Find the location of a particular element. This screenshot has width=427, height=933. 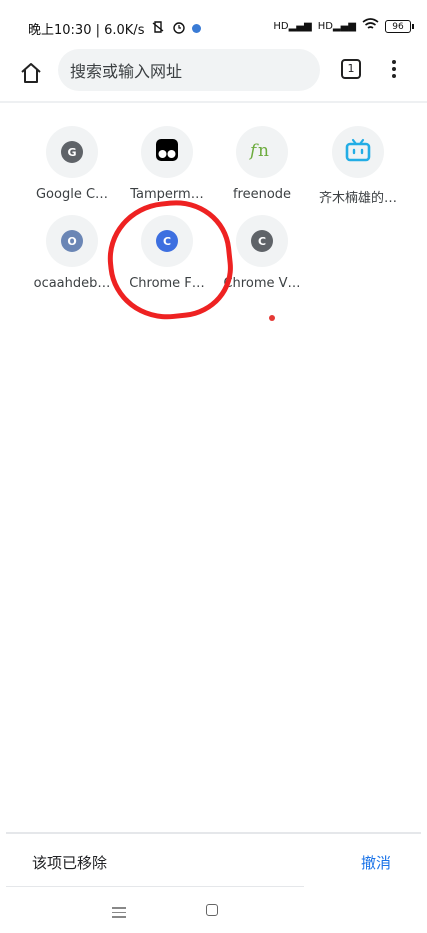

letter-c-icon: C is located at coordinates (262, 241).